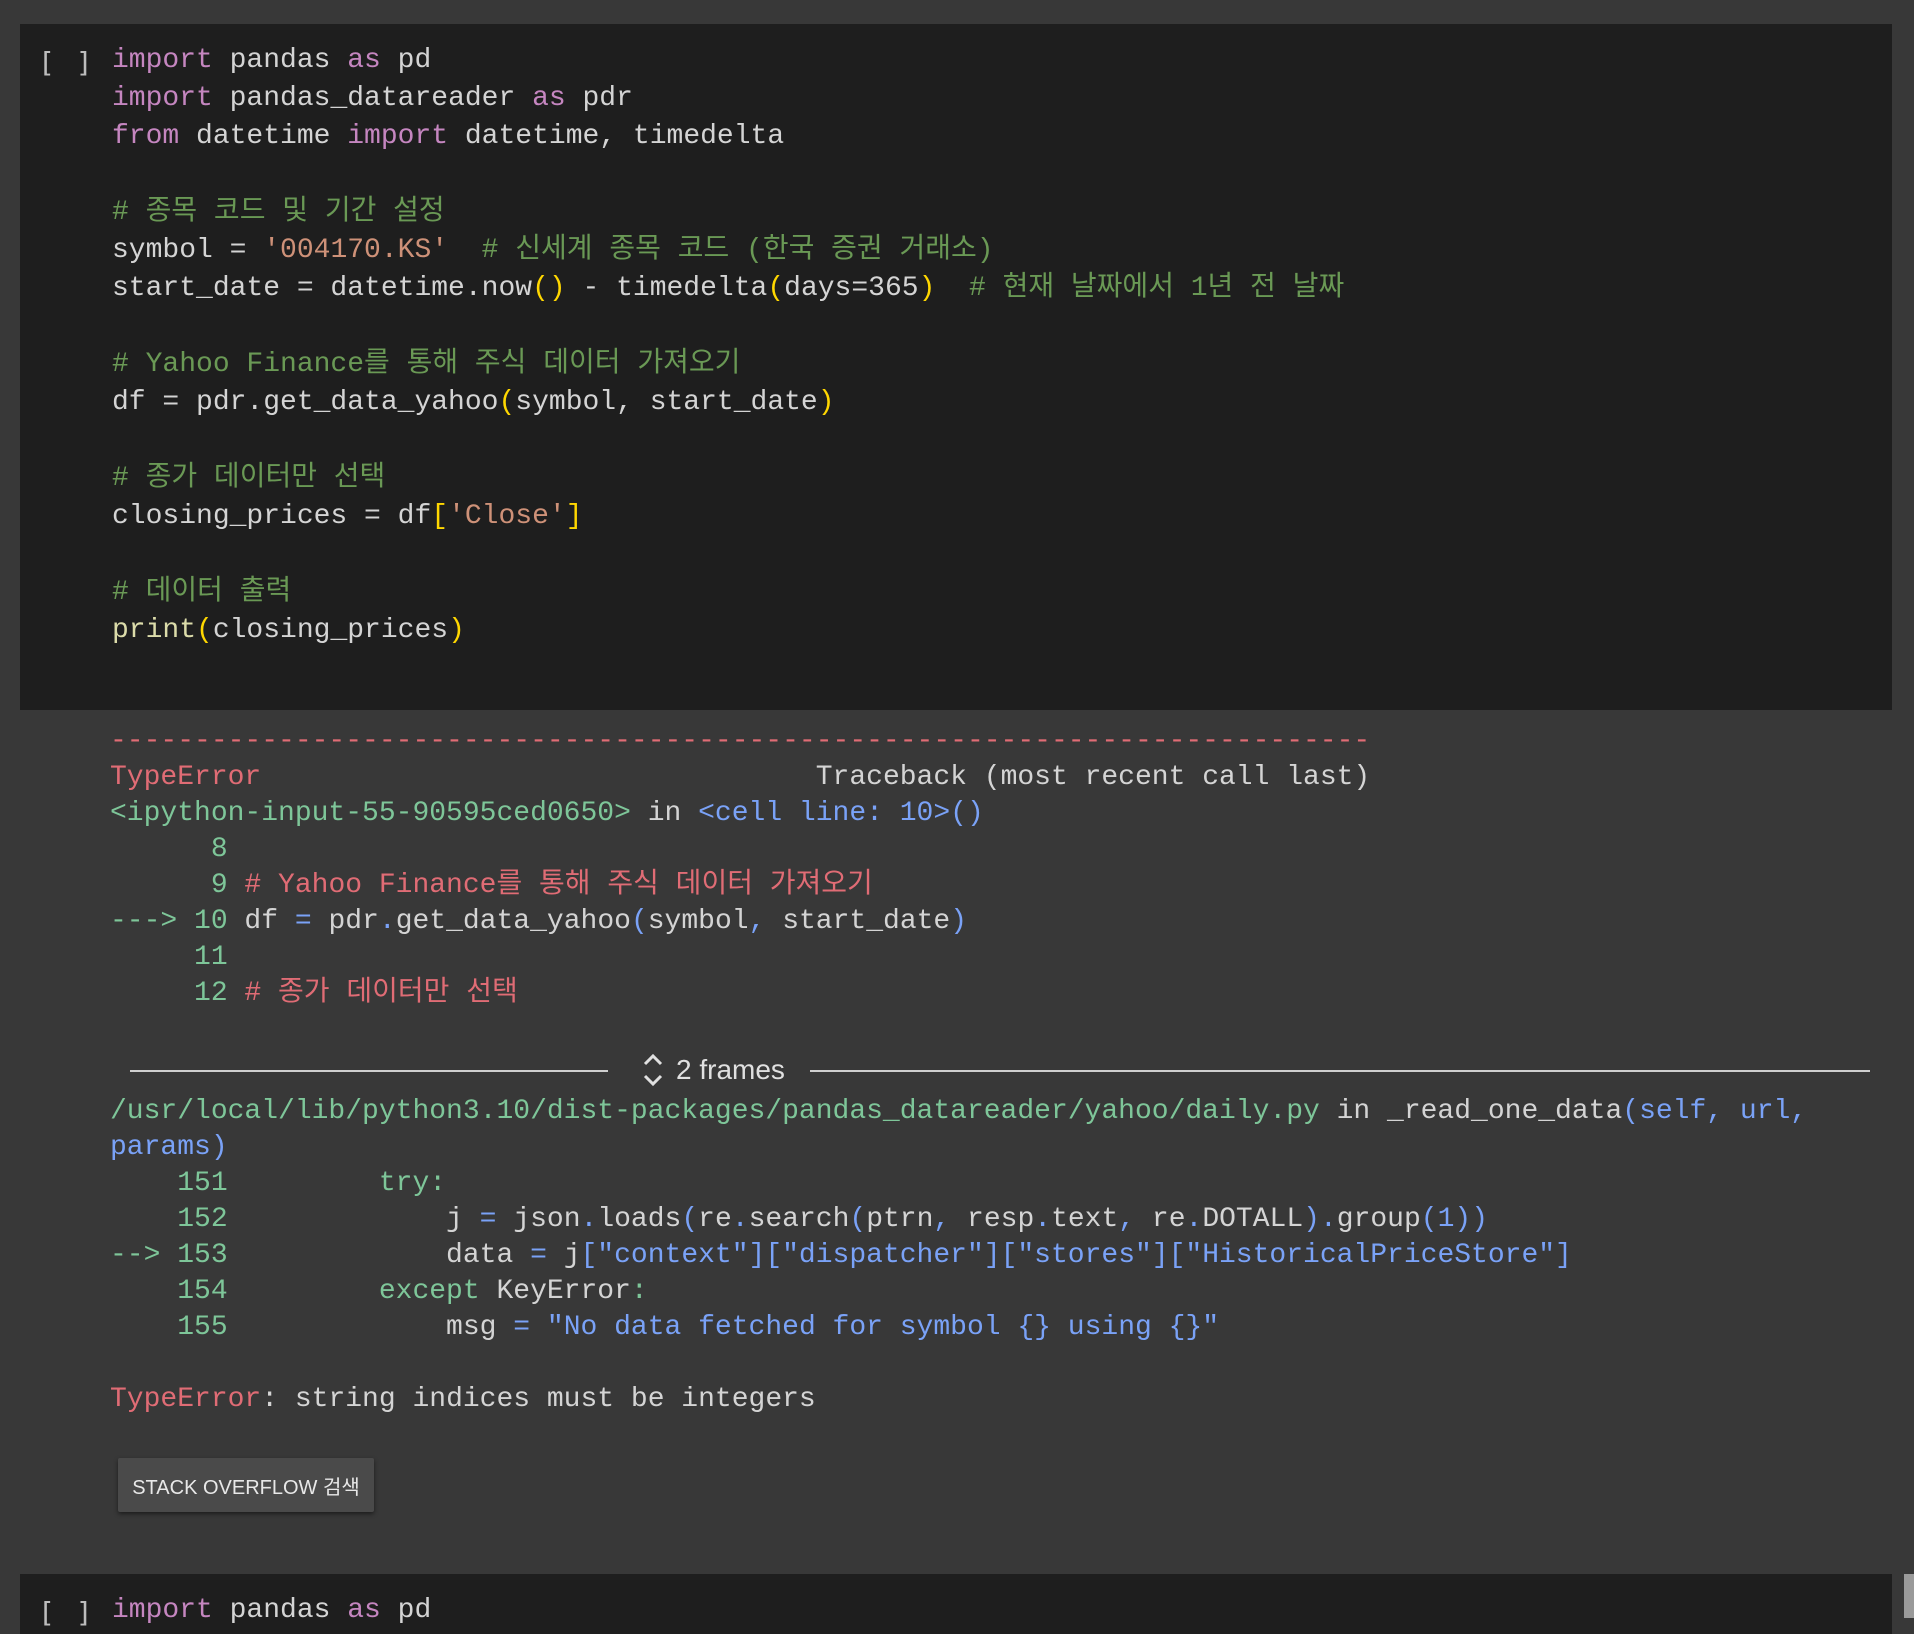 Image resolution: width=1914 pixels, height=1634 pixels. Describe the element at coordinates (956, 1604) in the screenshot. I see `code-cell-2: [ ] import pandas as pd` at that location.